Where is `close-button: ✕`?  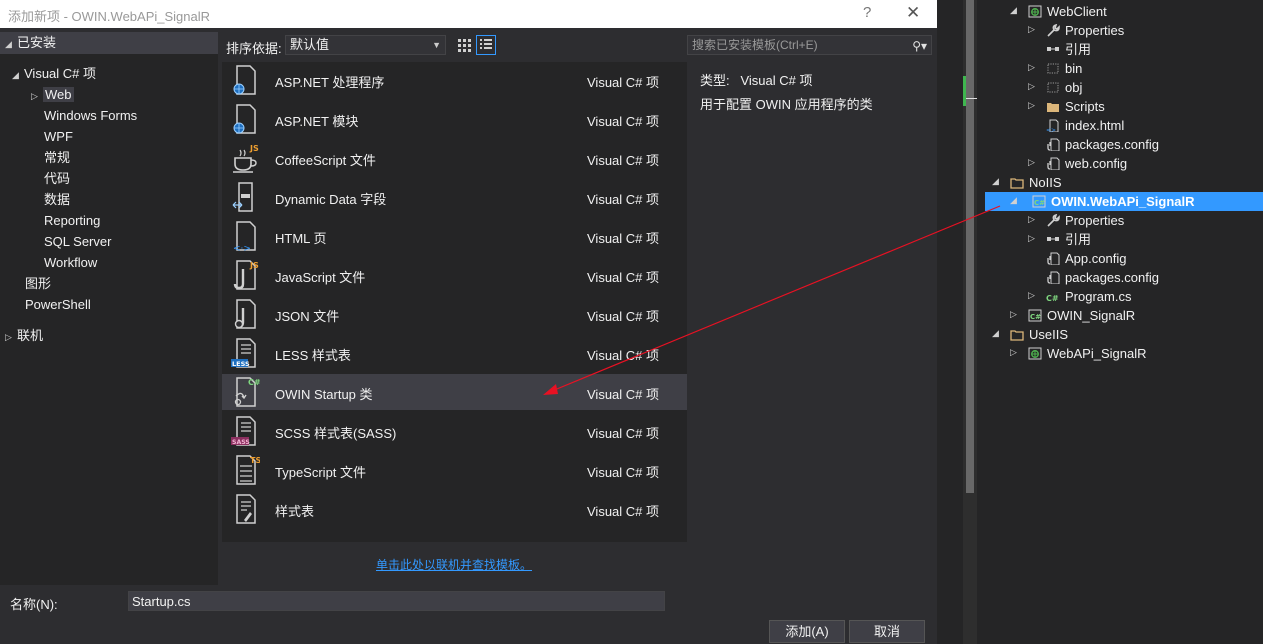
close-button: ✕ is located at coordinates (913, 13).